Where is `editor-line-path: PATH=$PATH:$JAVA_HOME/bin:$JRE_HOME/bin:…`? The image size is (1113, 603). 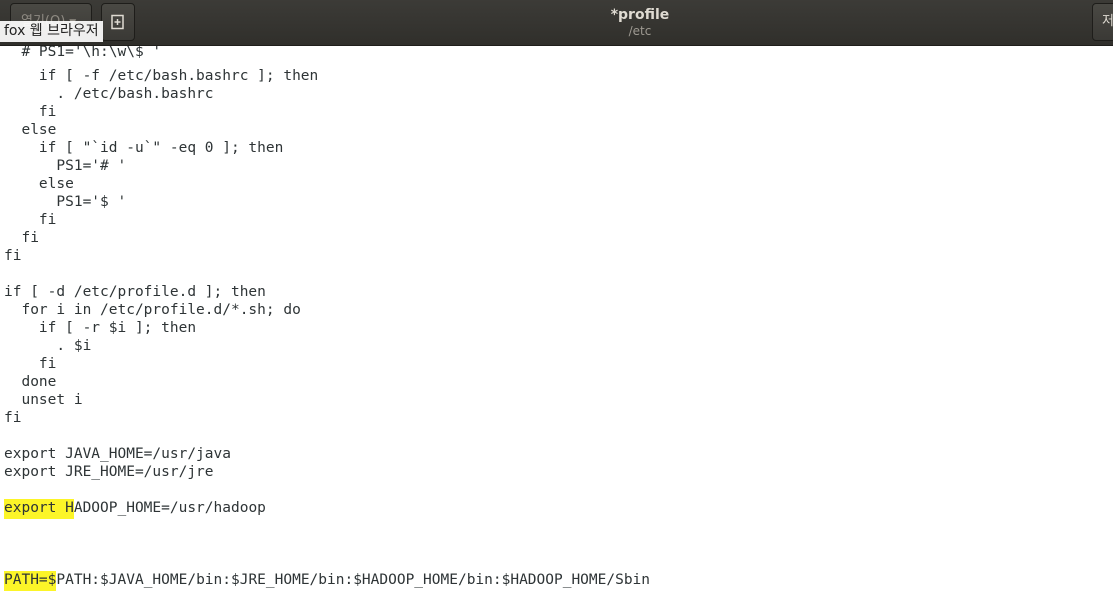
editor-line-path: PATH=$PATH:$JAVA_HOME/bin:$JRE_HOME/bin:… is located at coordinates (327, 581).